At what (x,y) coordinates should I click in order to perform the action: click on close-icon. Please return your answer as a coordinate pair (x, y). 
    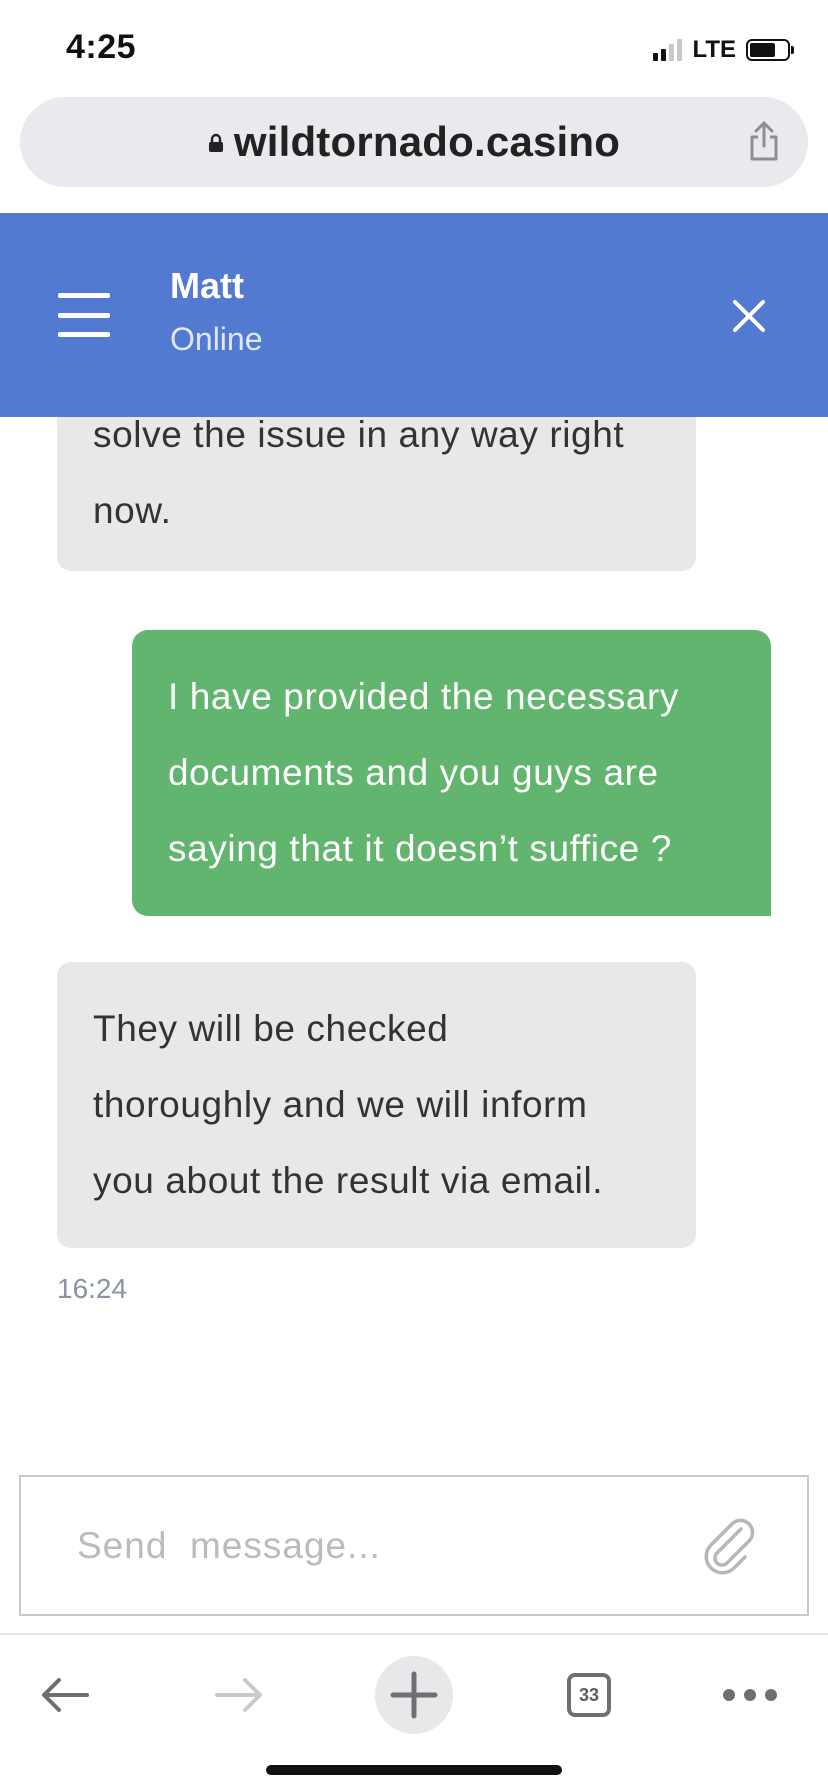
    Looking at the image, I should click on (749, 316).